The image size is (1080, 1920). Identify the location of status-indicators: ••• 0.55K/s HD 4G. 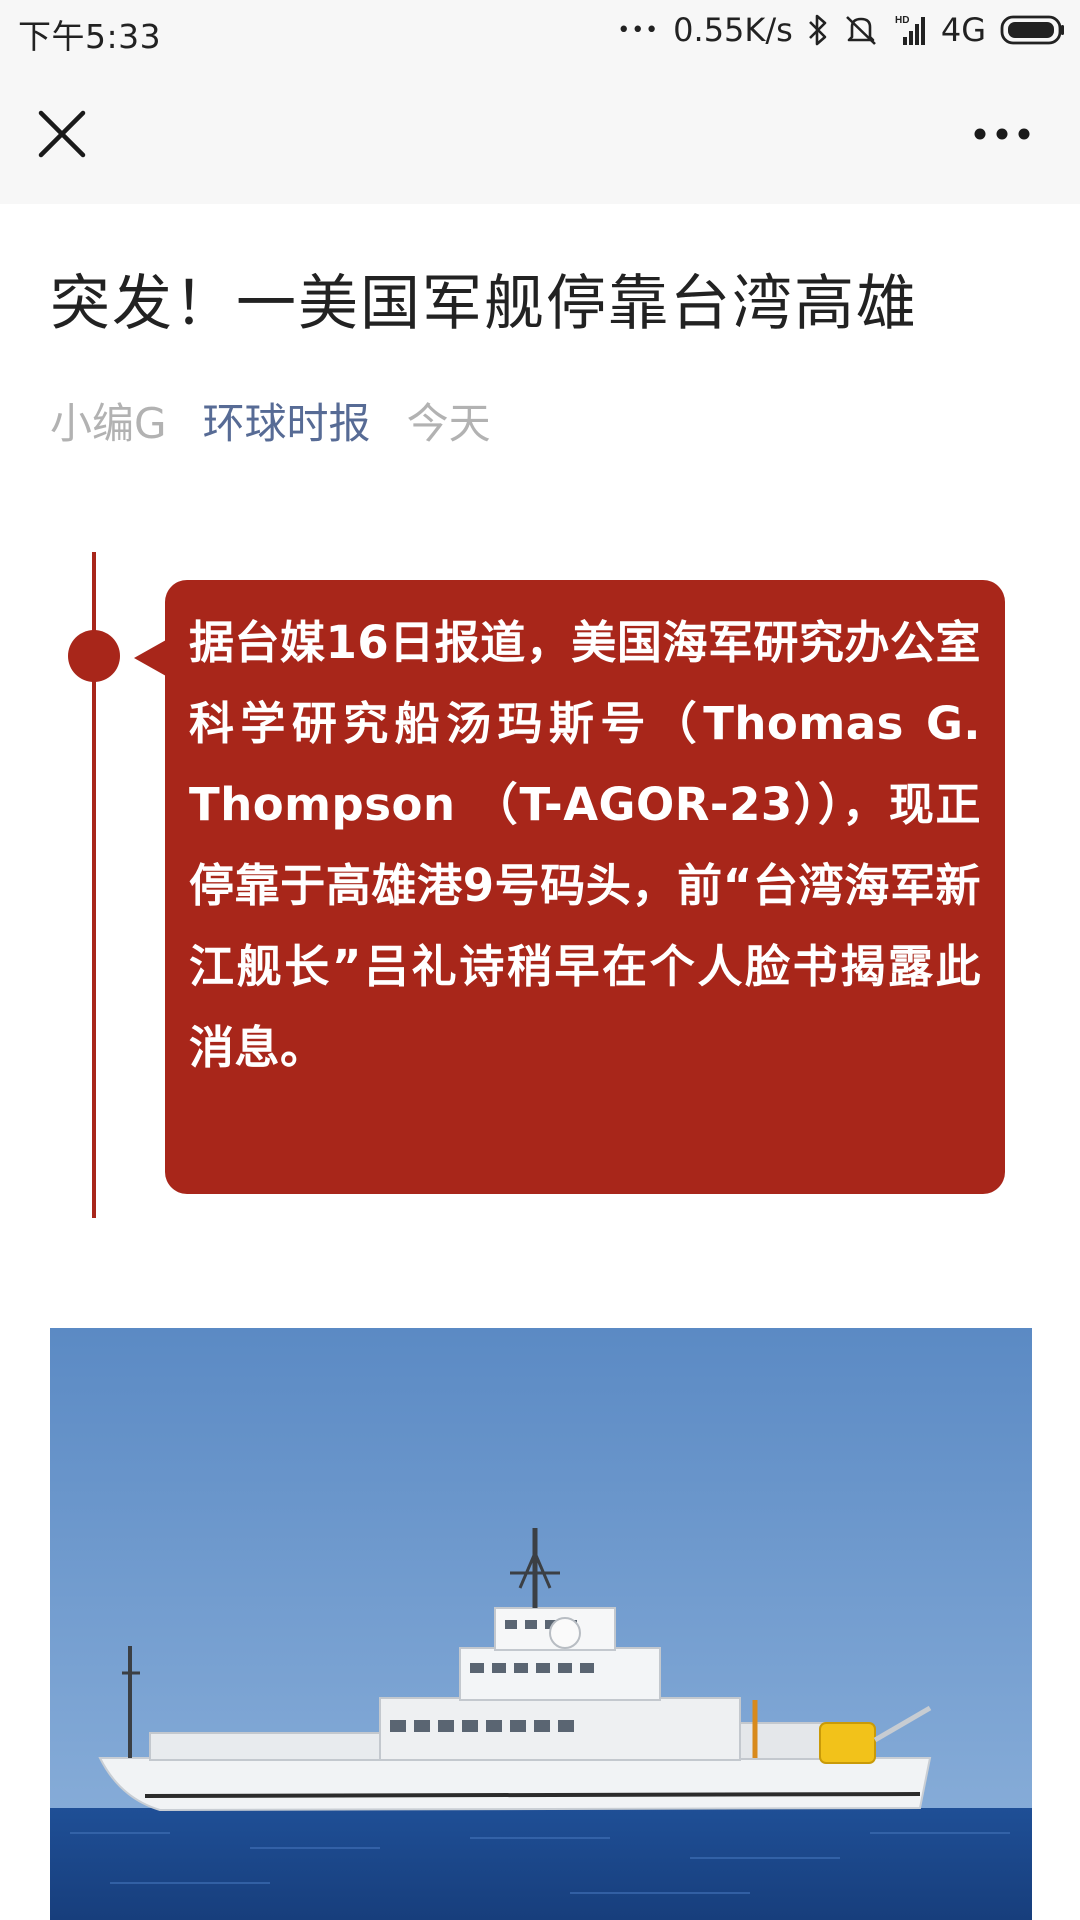
(841, 30).